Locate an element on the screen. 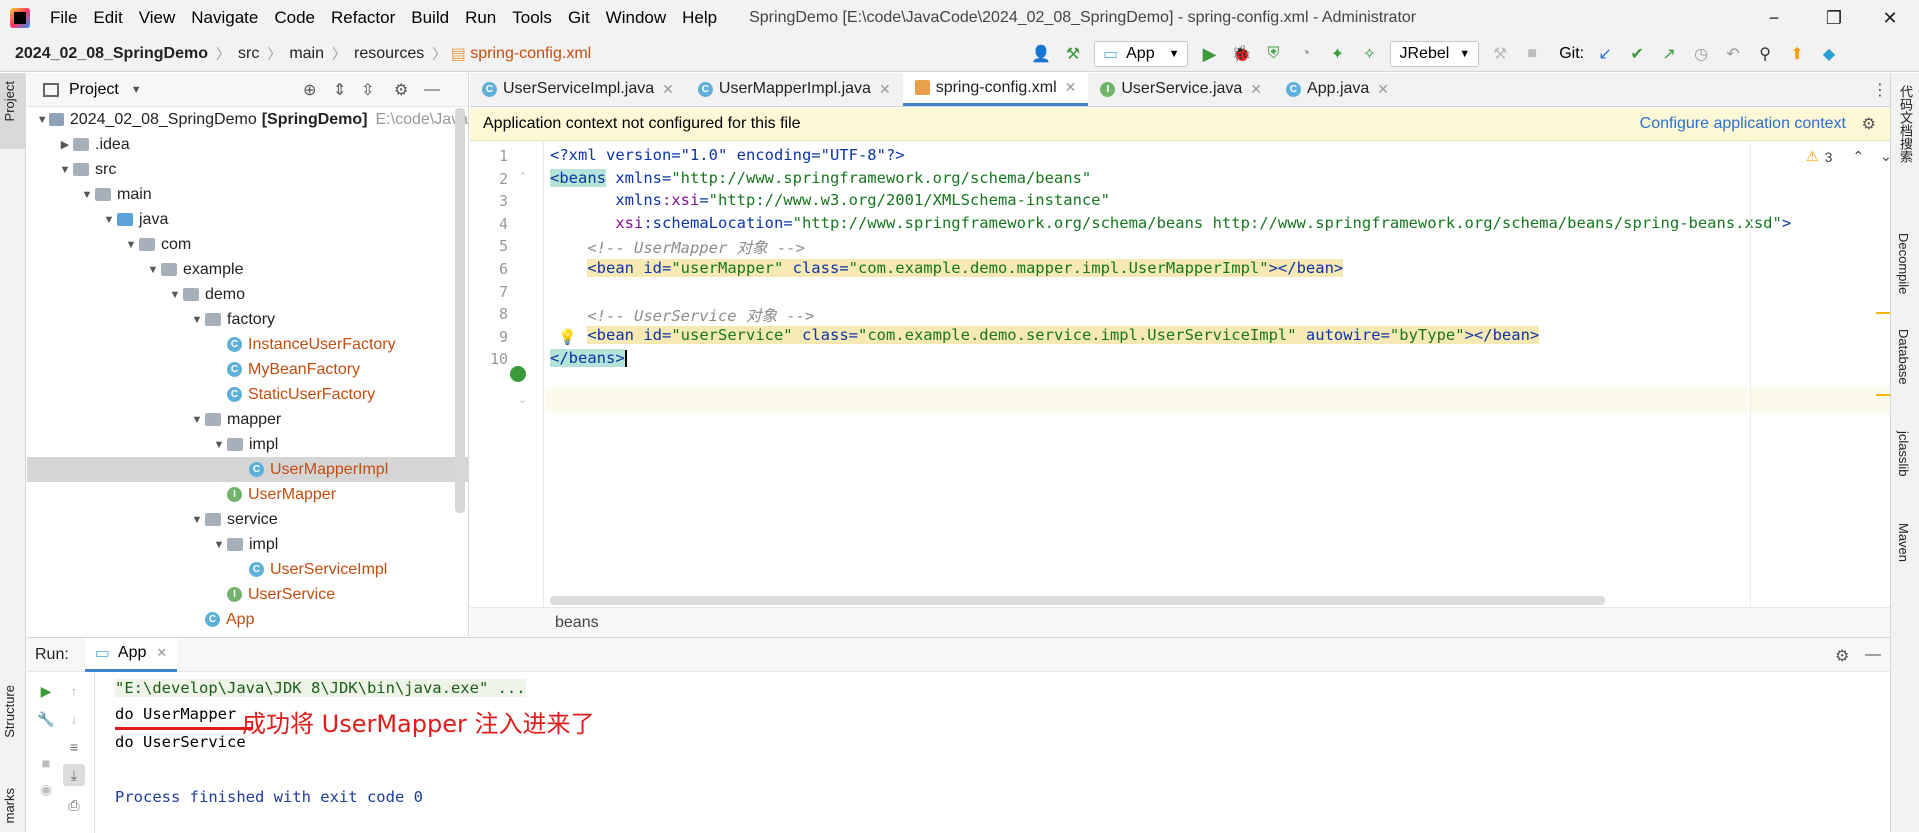  tree-node: C StaticUserFactory is located at coordinates (247, 394).